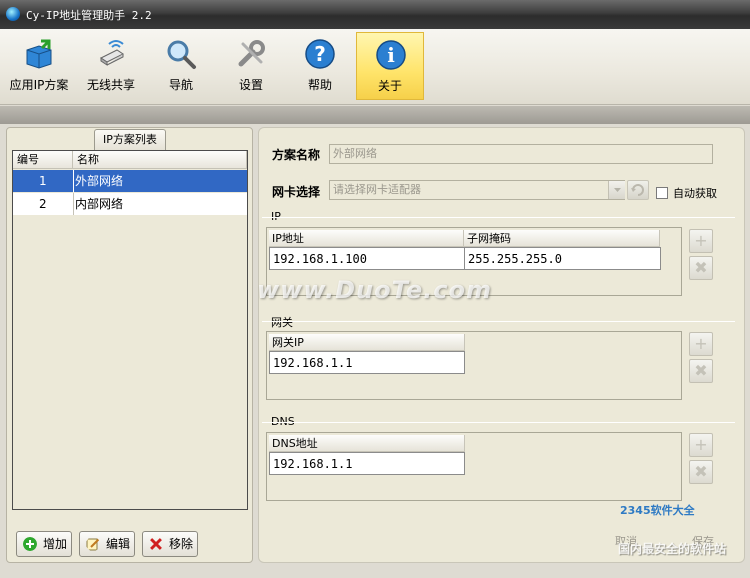 The image size is (750, 578). What do you see at coordinates (701, 241) in the screenshot?
I see `add-ip-button: +` at bounding box center [701, 241].